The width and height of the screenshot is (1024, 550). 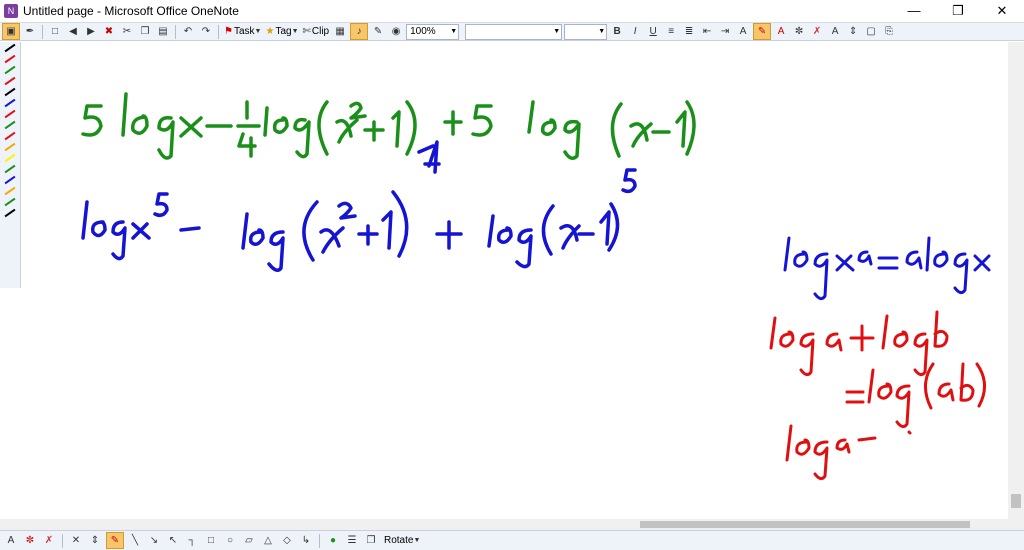 I want to click on task-button: ⚑ Task ▼, so click(x=242, y=31).